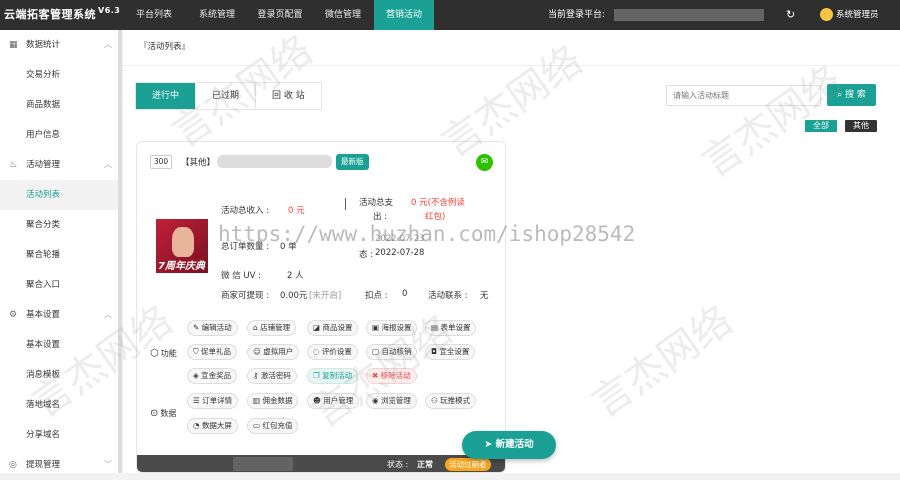  Describe the element at coordinates (217, 15) in the screenshot. I see `nav-system-manage: 系统管理` at that location.